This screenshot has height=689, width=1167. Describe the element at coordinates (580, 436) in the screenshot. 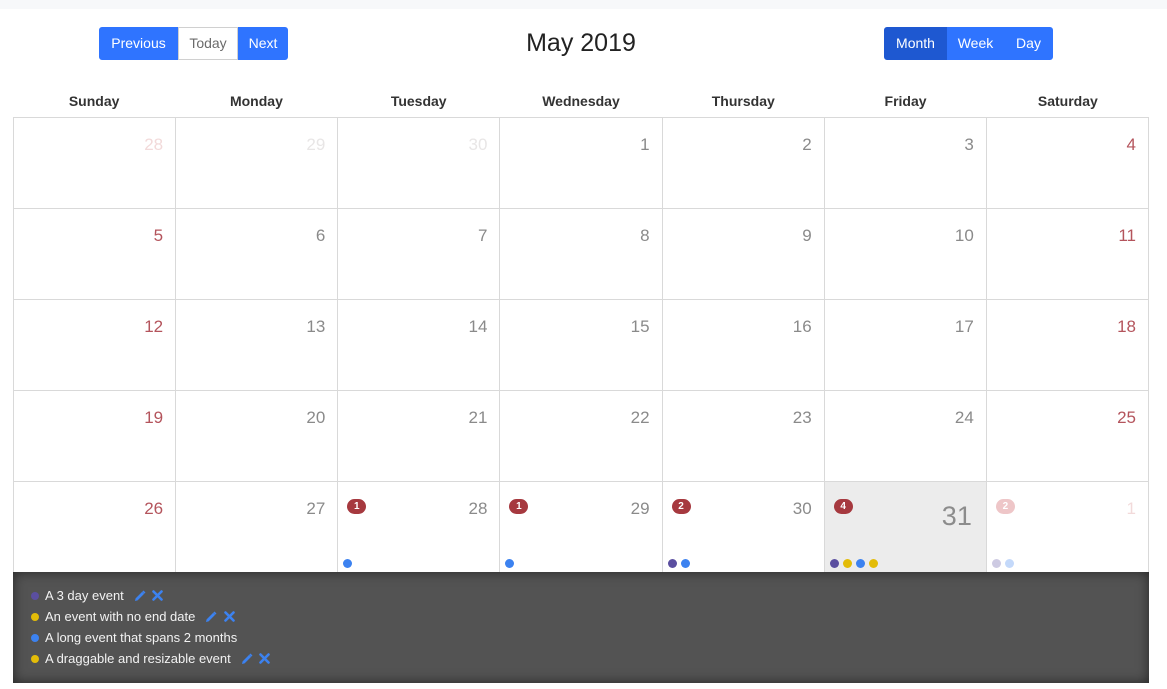

I see `day-cell: 22` at that location.